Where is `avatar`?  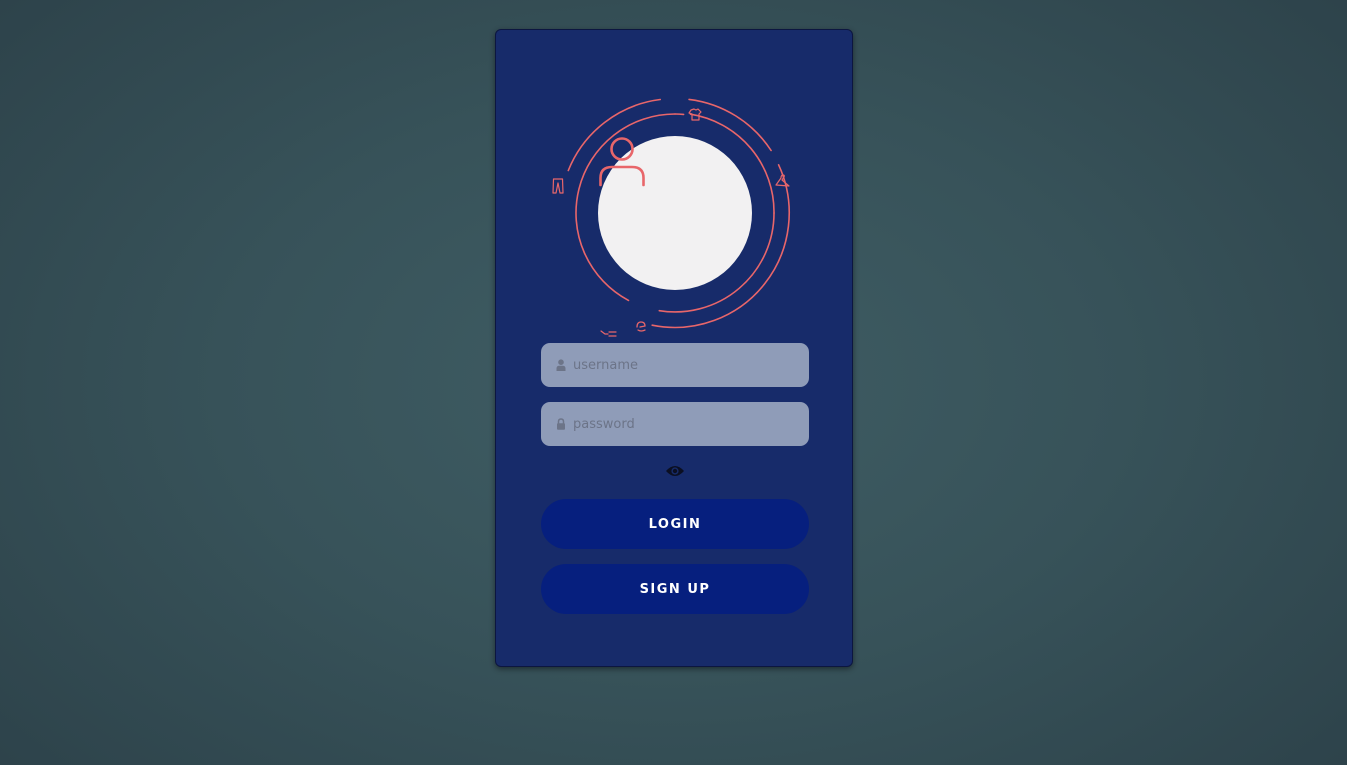 avatar is located at coordinates (675, 213).